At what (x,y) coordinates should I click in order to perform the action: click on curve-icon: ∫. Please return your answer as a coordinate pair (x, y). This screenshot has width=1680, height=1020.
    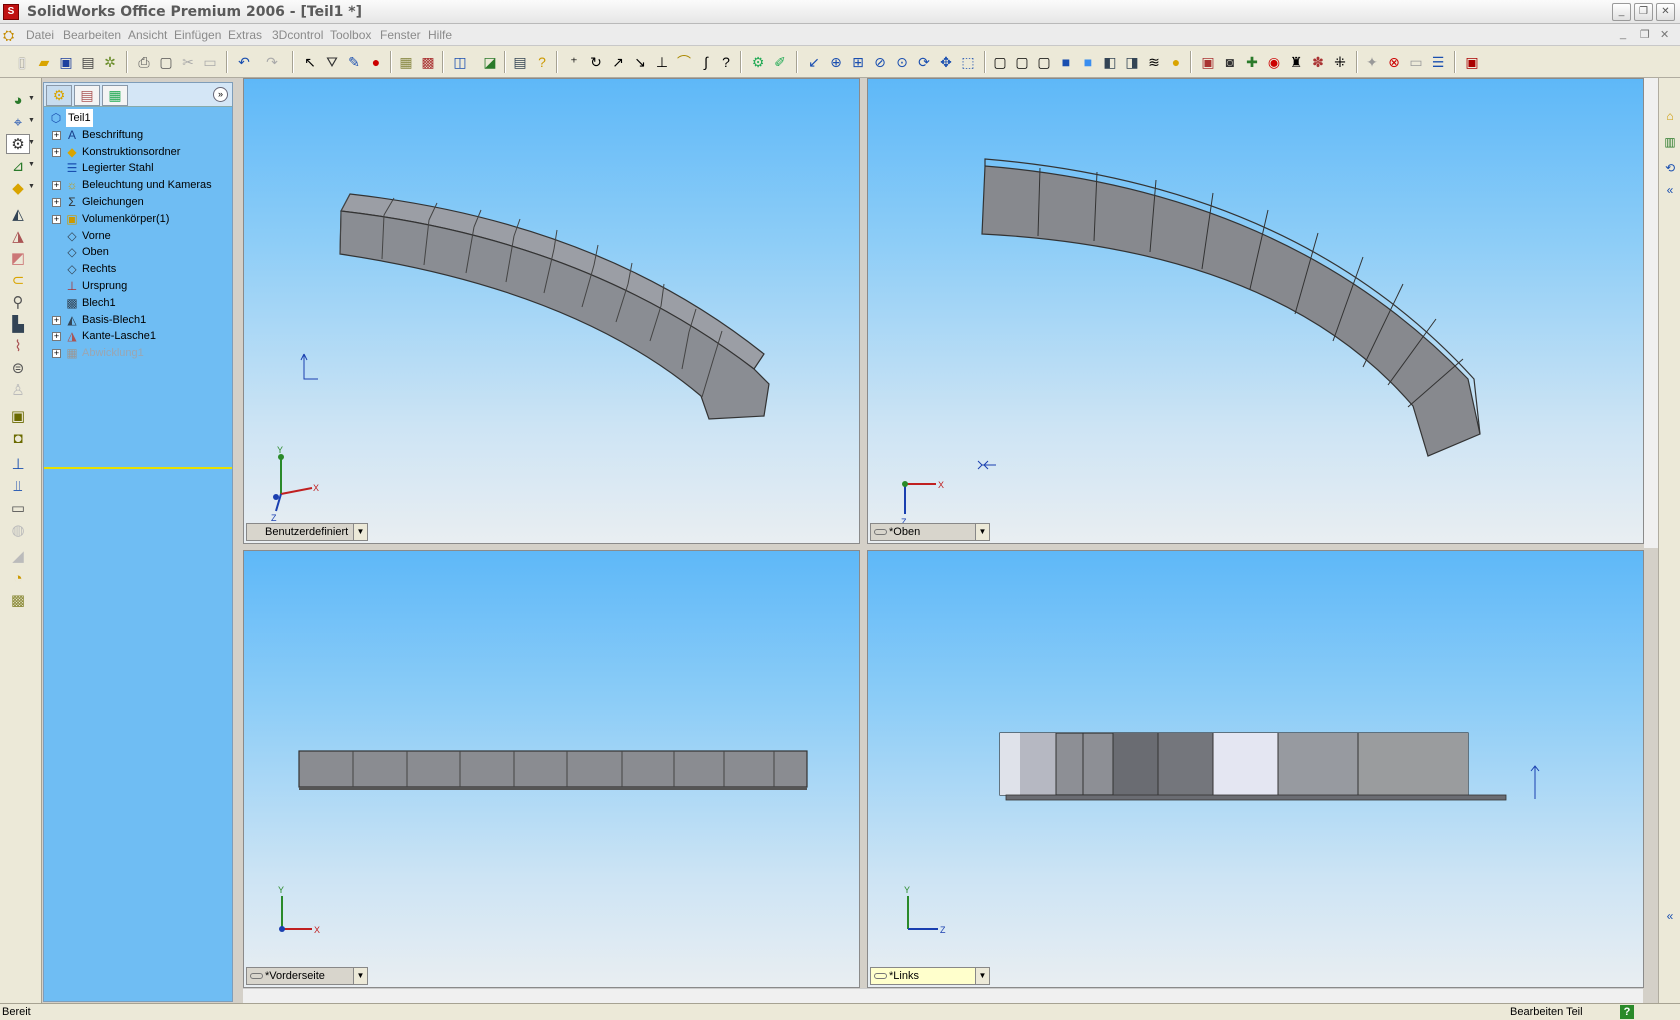
    Looking at the image, I should click on (706, 62).